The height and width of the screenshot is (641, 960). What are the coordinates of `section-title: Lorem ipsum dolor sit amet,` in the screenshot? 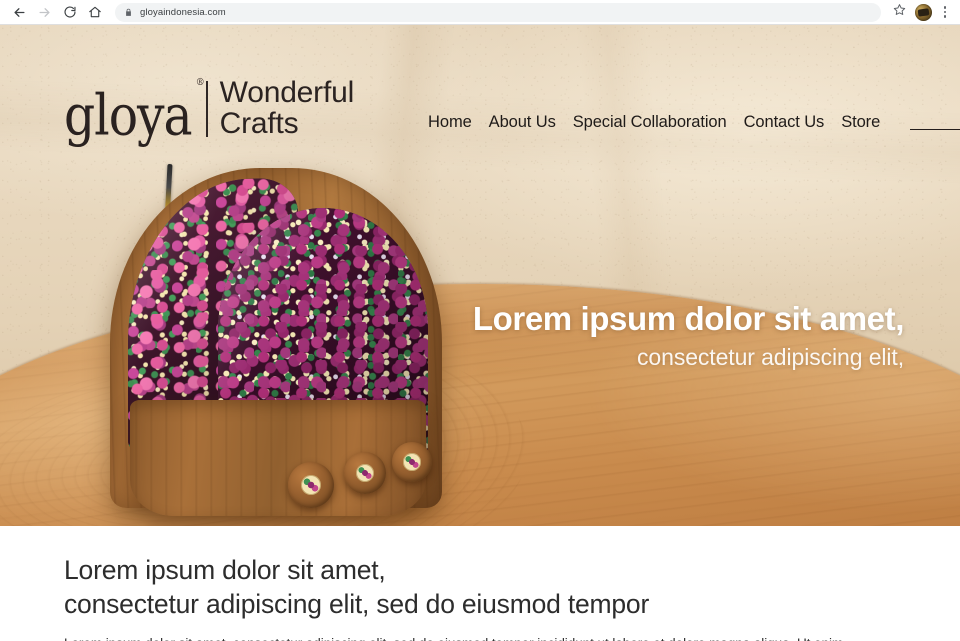 It's located at (225, 570).